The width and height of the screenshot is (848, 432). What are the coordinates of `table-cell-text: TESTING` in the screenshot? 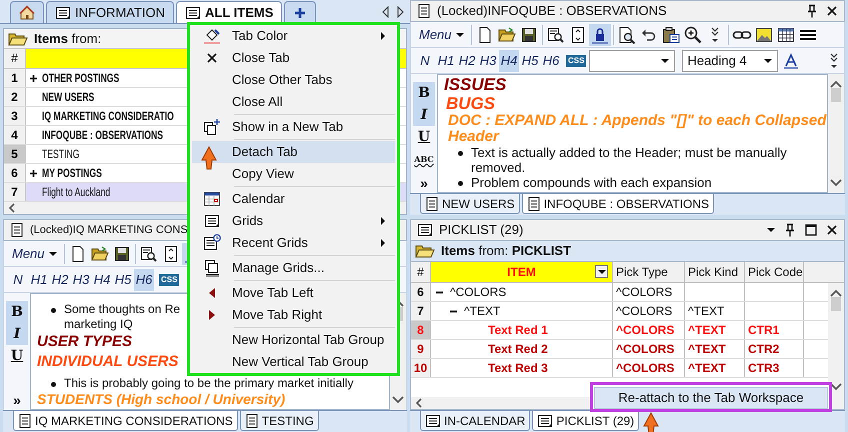 It's located at (61, 154).